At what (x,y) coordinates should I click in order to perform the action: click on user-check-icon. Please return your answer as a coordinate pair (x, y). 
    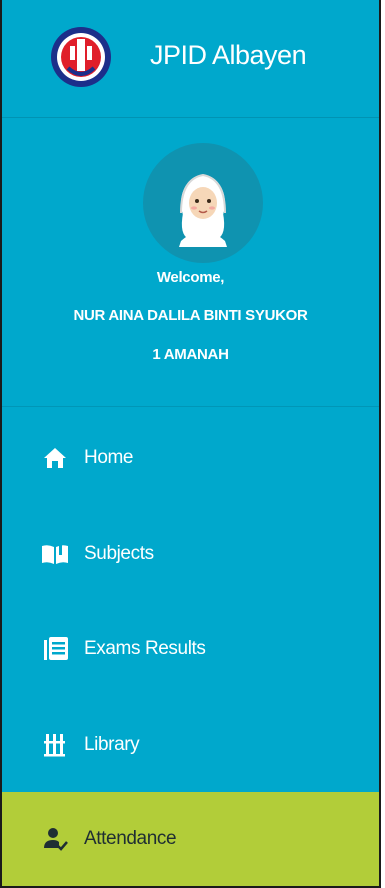
    Looking at the image, I should click on (55, 839).